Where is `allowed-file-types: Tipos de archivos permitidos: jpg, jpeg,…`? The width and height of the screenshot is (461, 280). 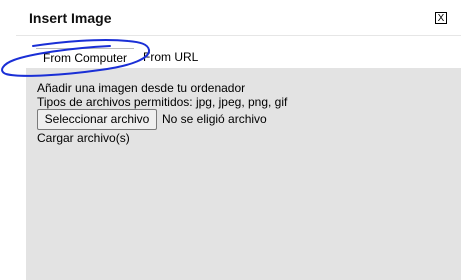 allowed-file-types: Tipos de archivos permitidos: jpg, jpeg,… is located at coordinates (162, 102).